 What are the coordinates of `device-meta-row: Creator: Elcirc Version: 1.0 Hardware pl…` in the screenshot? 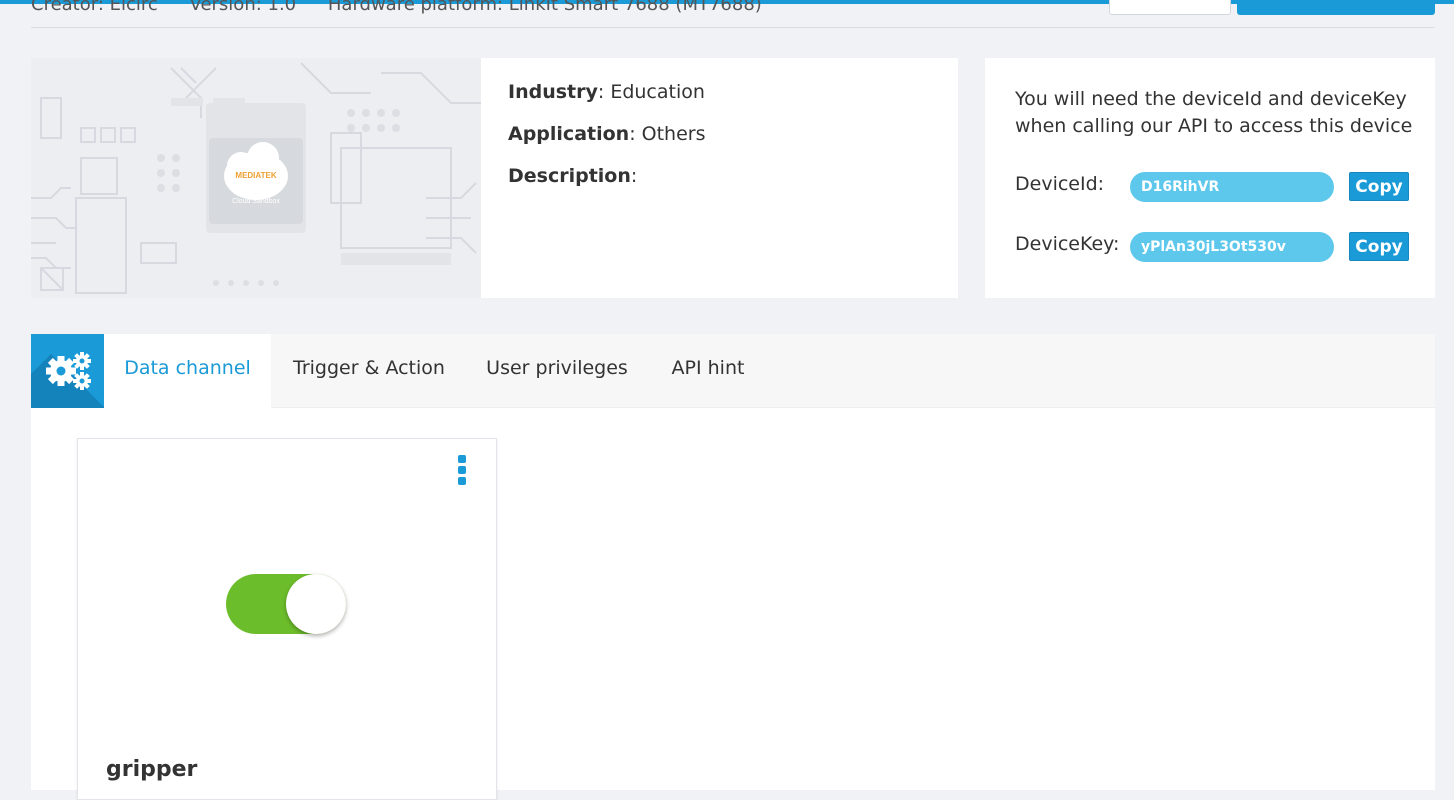 It's located at (409, 7).